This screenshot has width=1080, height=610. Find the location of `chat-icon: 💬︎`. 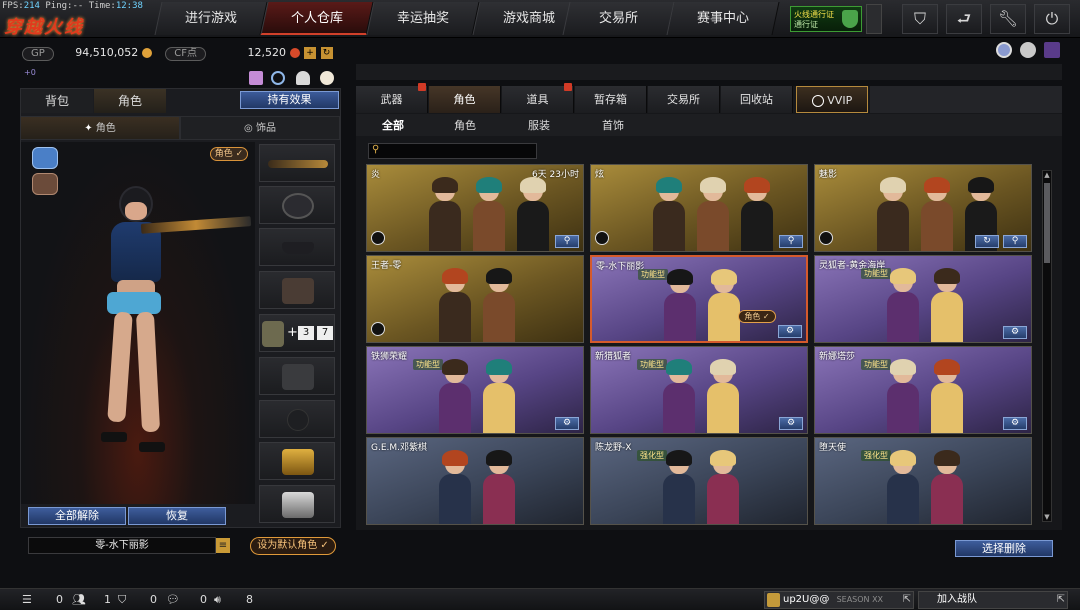

chat-icon: 💬︎ is located at coordinates (173, 599).